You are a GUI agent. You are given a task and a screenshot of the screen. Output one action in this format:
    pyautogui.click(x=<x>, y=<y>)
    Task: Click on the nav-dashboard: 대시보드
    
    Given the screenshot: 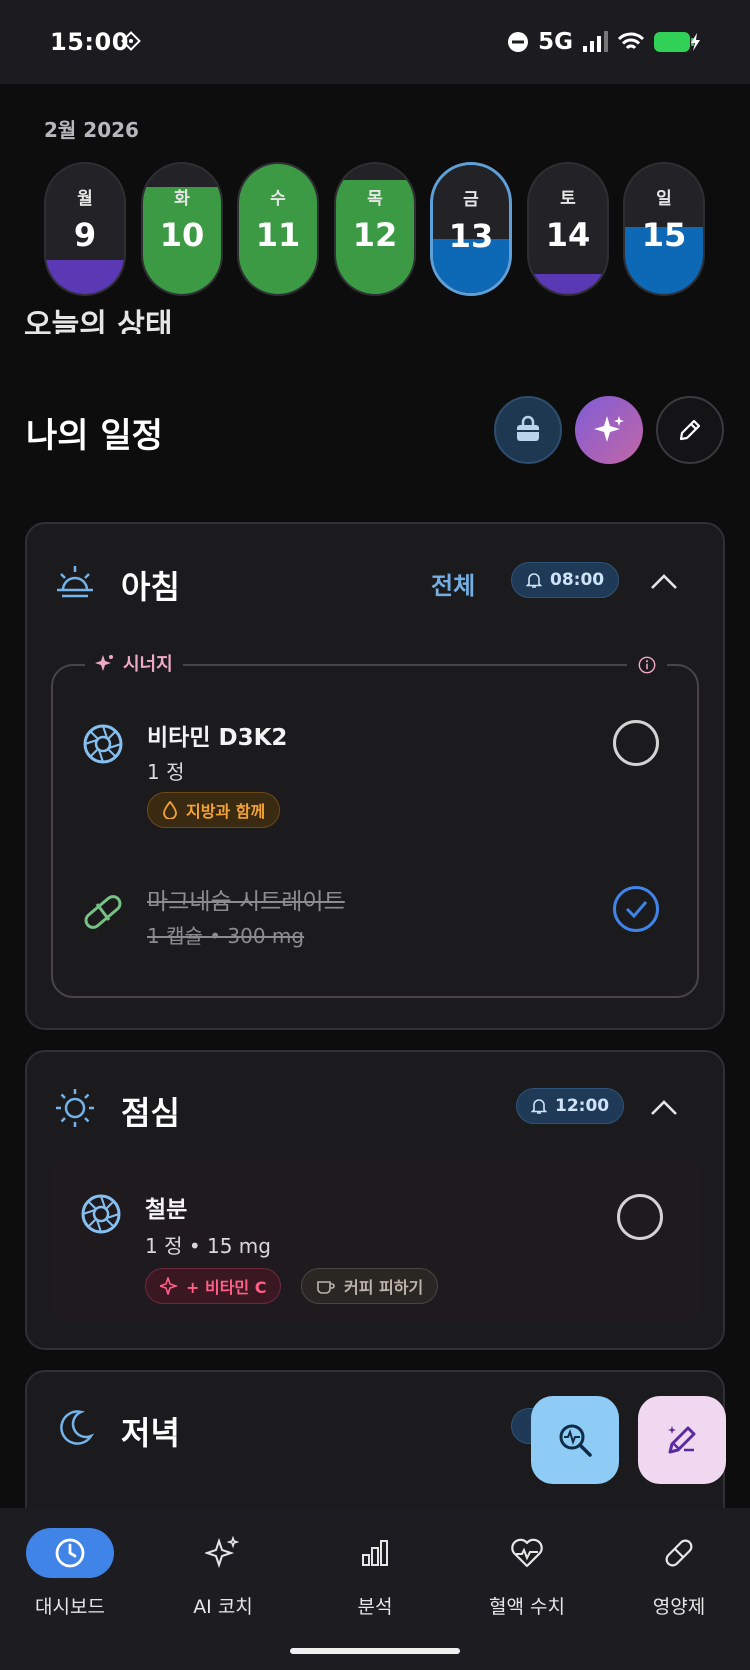 What is the action you would take?
    pyautogui.click(x=72, y=1573)
    